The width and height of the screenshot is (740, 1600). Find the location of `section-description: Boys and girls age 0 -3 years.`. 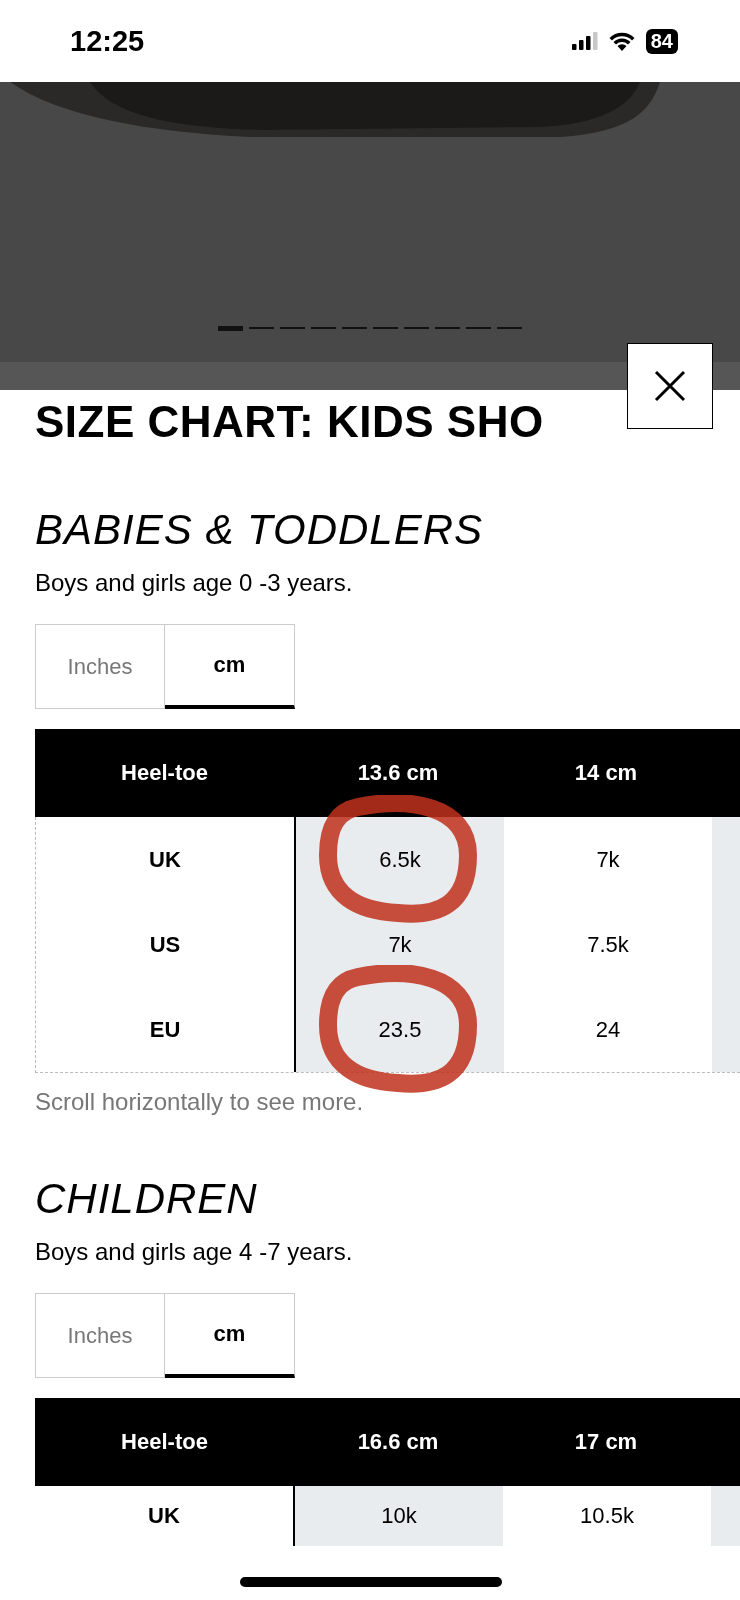

section-description: Boys and girls age 0 -3 years. is located at coordinates (194, 583).